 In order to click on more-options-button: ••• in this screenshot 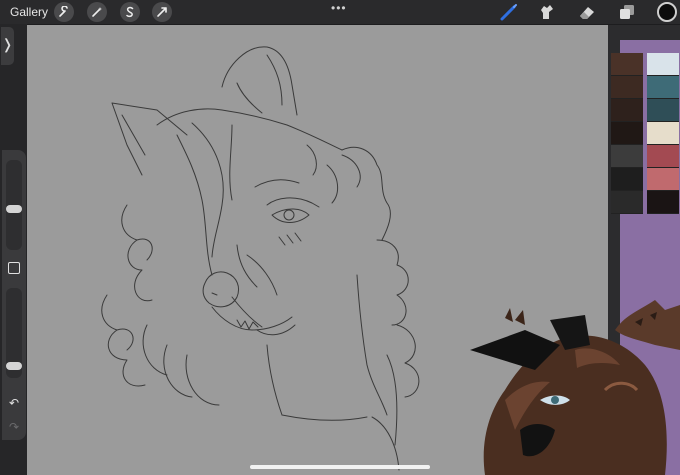, I will do `click(339, 8)`.